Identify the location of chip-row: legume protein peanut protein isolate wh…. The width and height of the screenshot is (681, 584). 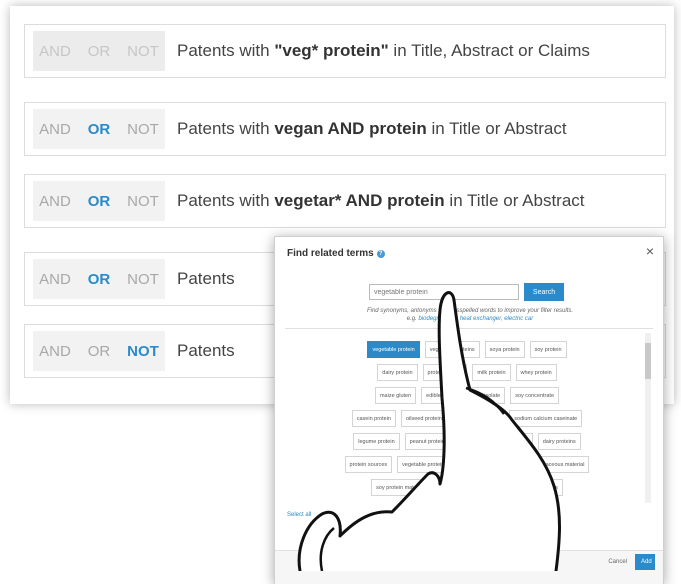
(467, 441).